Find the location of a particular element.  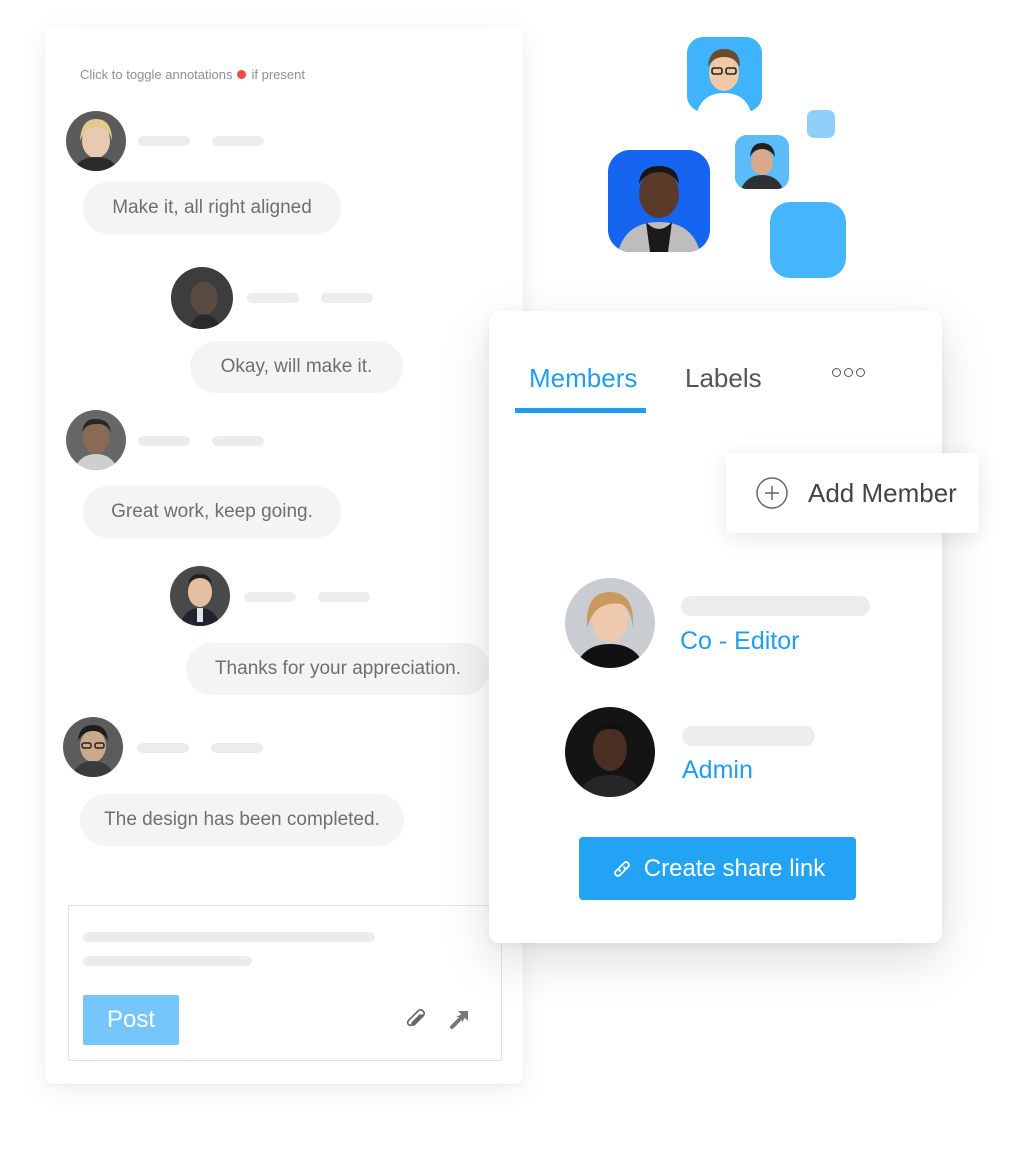

annotation-hint: Click to toggle annotations if present is located at coordinates (192, 74).